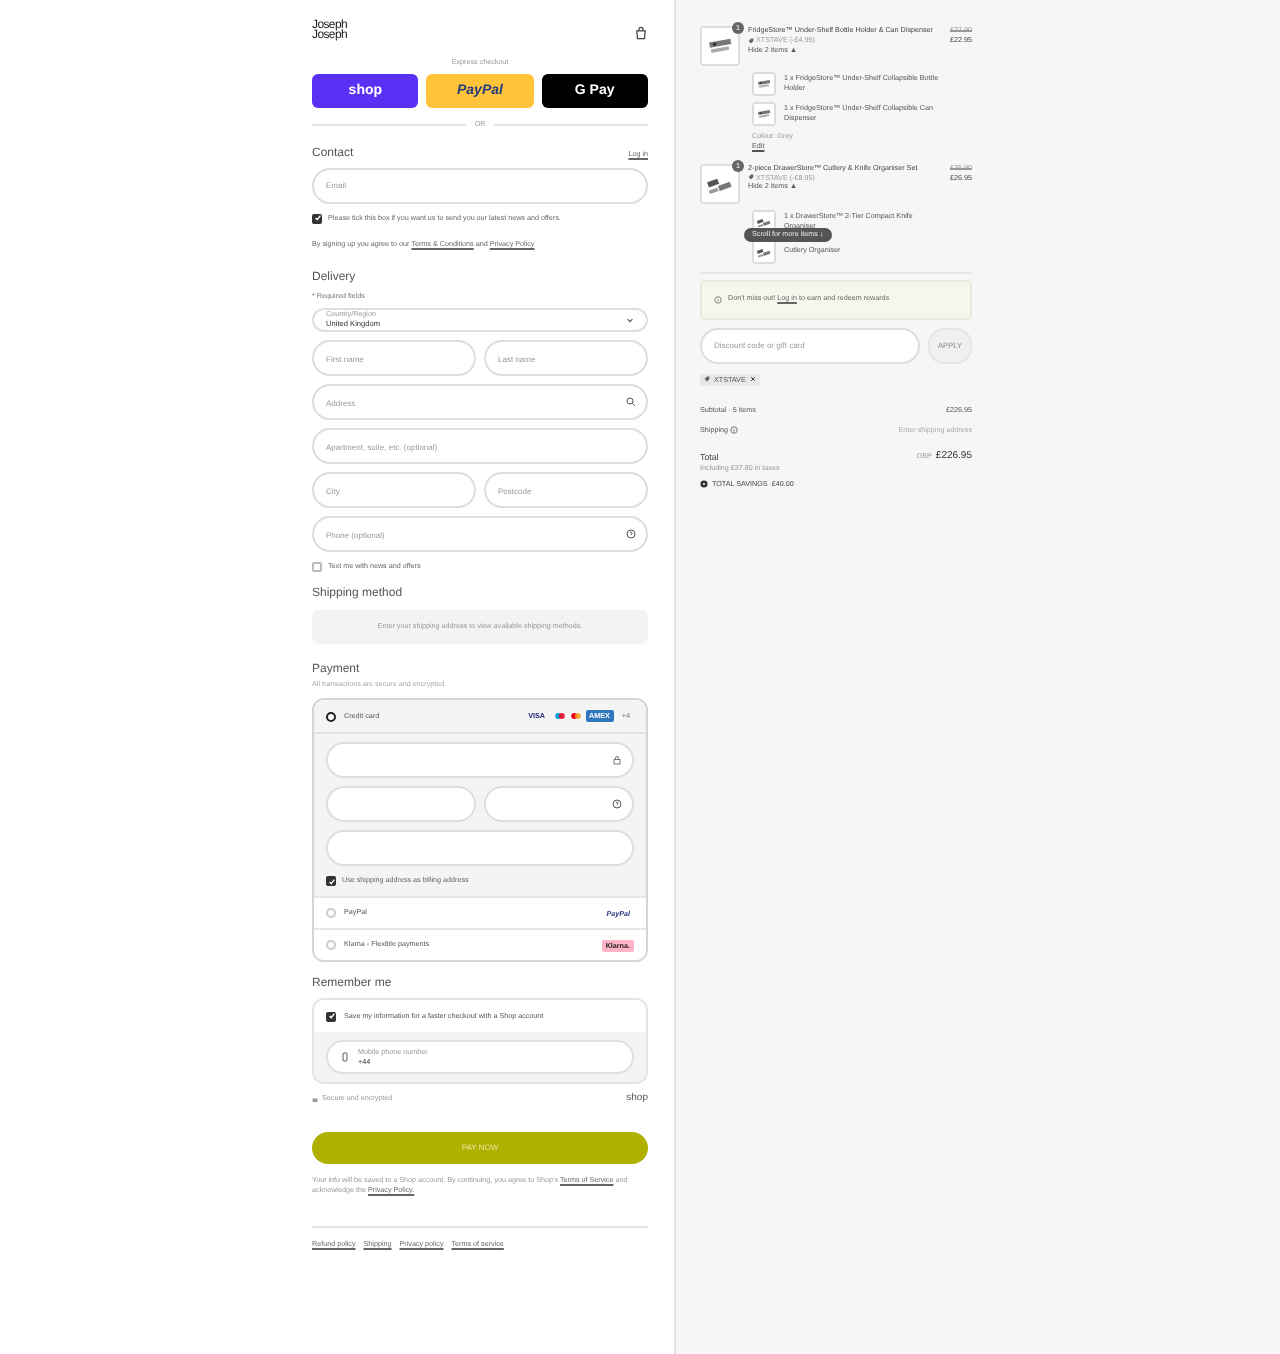 This screenshot has height=1354, width=1280. What do you see at coordinates (317, 567) in the screenshot?
I see `checkbox` at bounding box center [317, 567].